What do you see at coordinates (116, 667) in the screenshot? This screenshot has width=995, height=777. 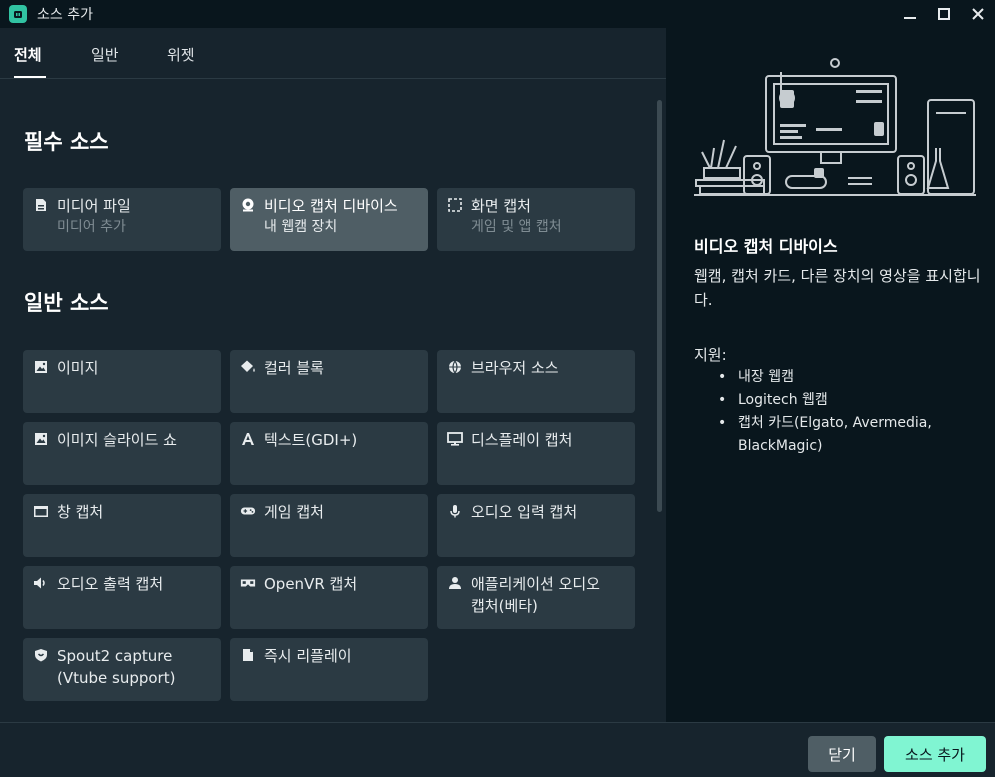 I see `source-card-label: Spout2 capture (Vtube support)` at bounding box center [116, 667].